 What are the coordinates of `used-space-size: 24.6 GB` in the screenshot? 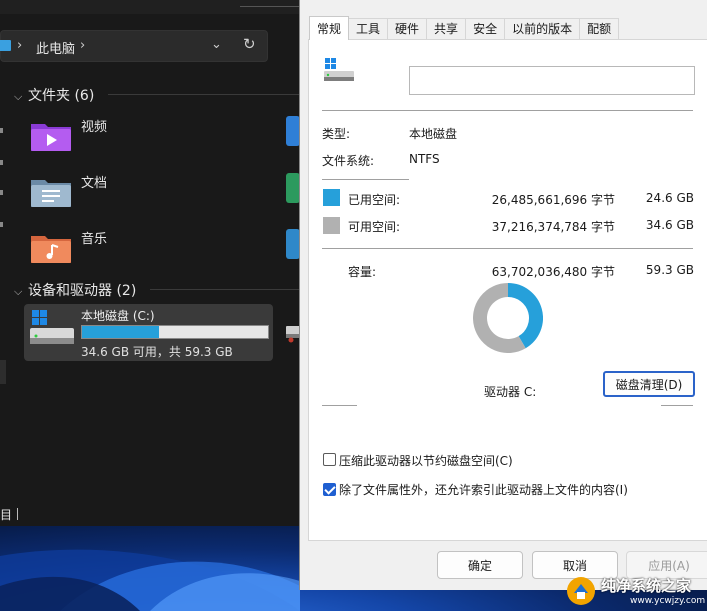 It's located at (669, 198).